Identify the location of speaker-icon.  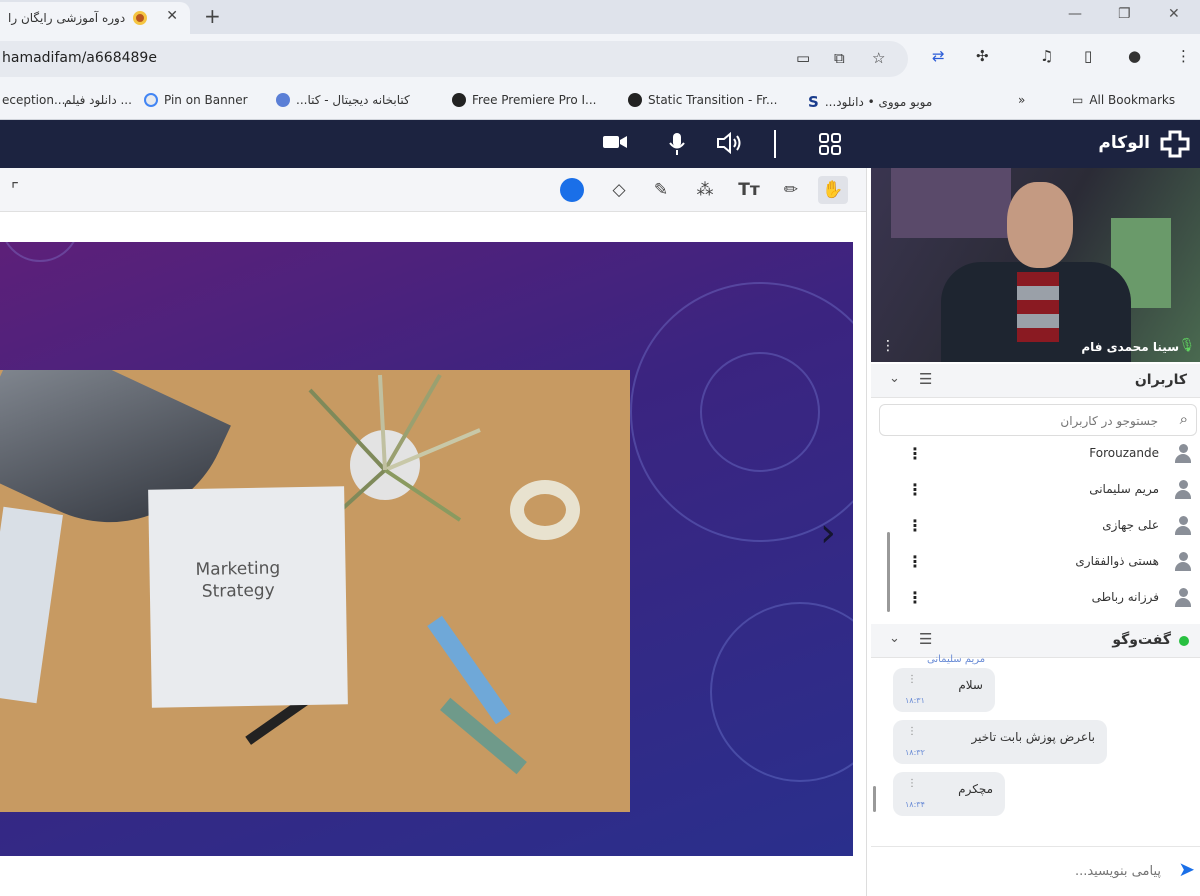
(730, 145).